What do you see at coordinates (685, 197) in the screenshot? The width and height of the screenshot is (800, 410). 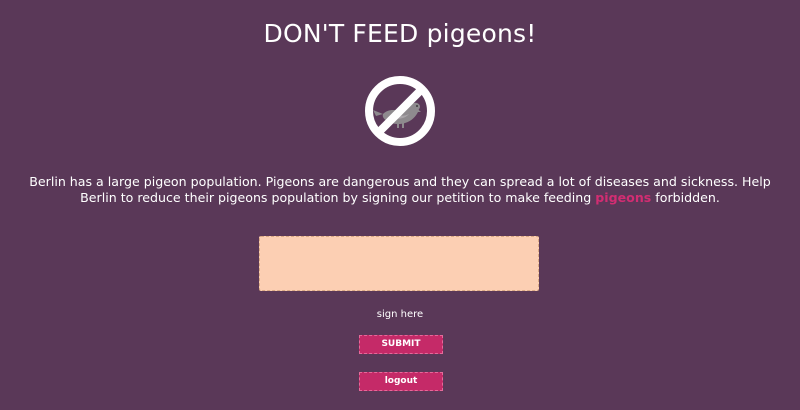 I see `intro-text-end: forbidden.` at bounding box center [685, 197].